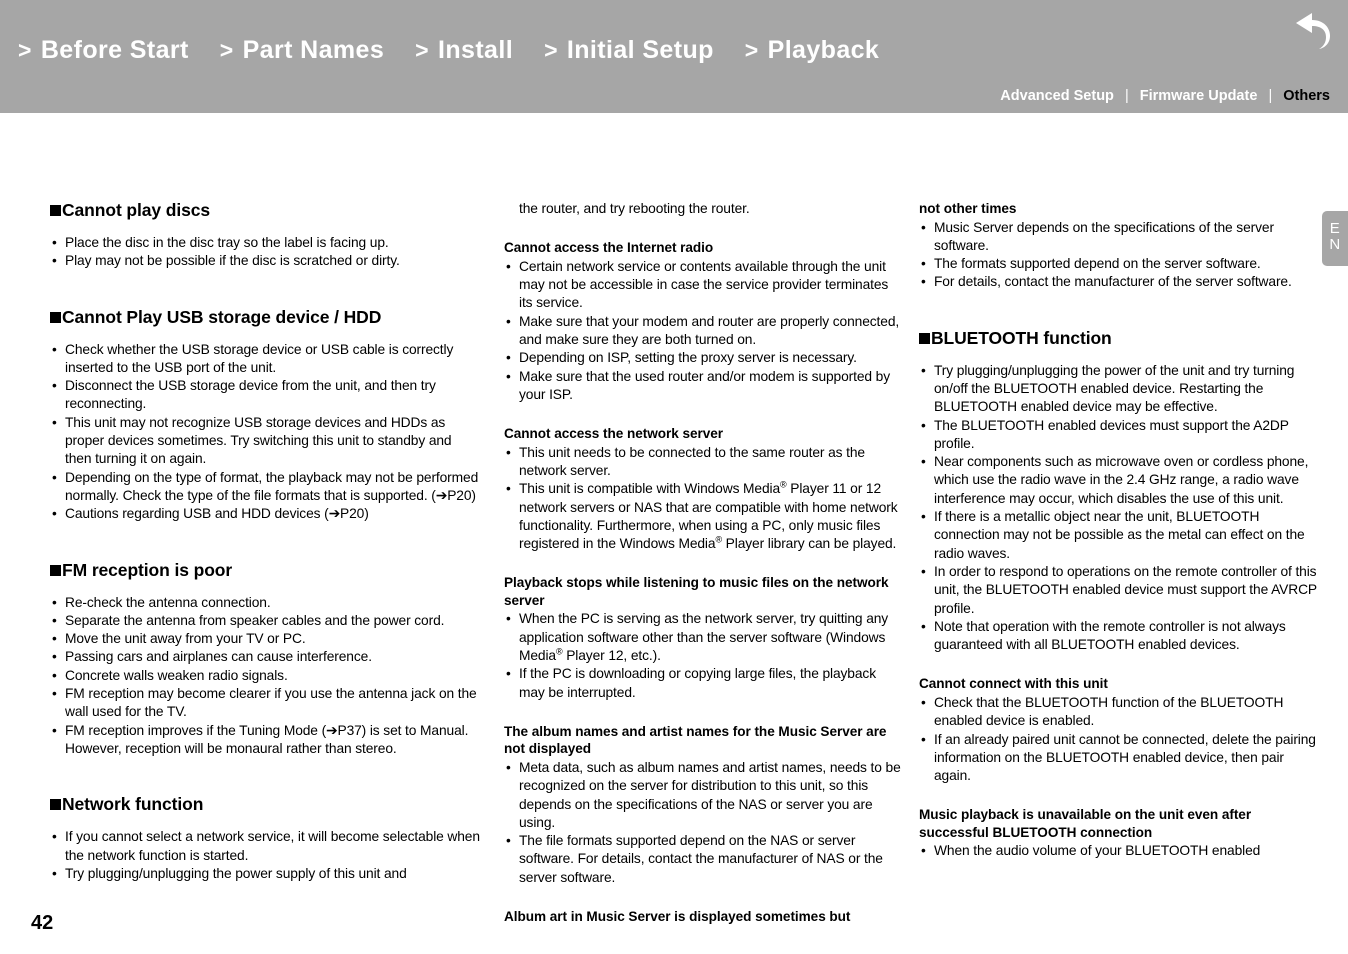 This screenshot has height=954, width=1348. I want to click on section-heading-text: Network function, so click(133, 804).